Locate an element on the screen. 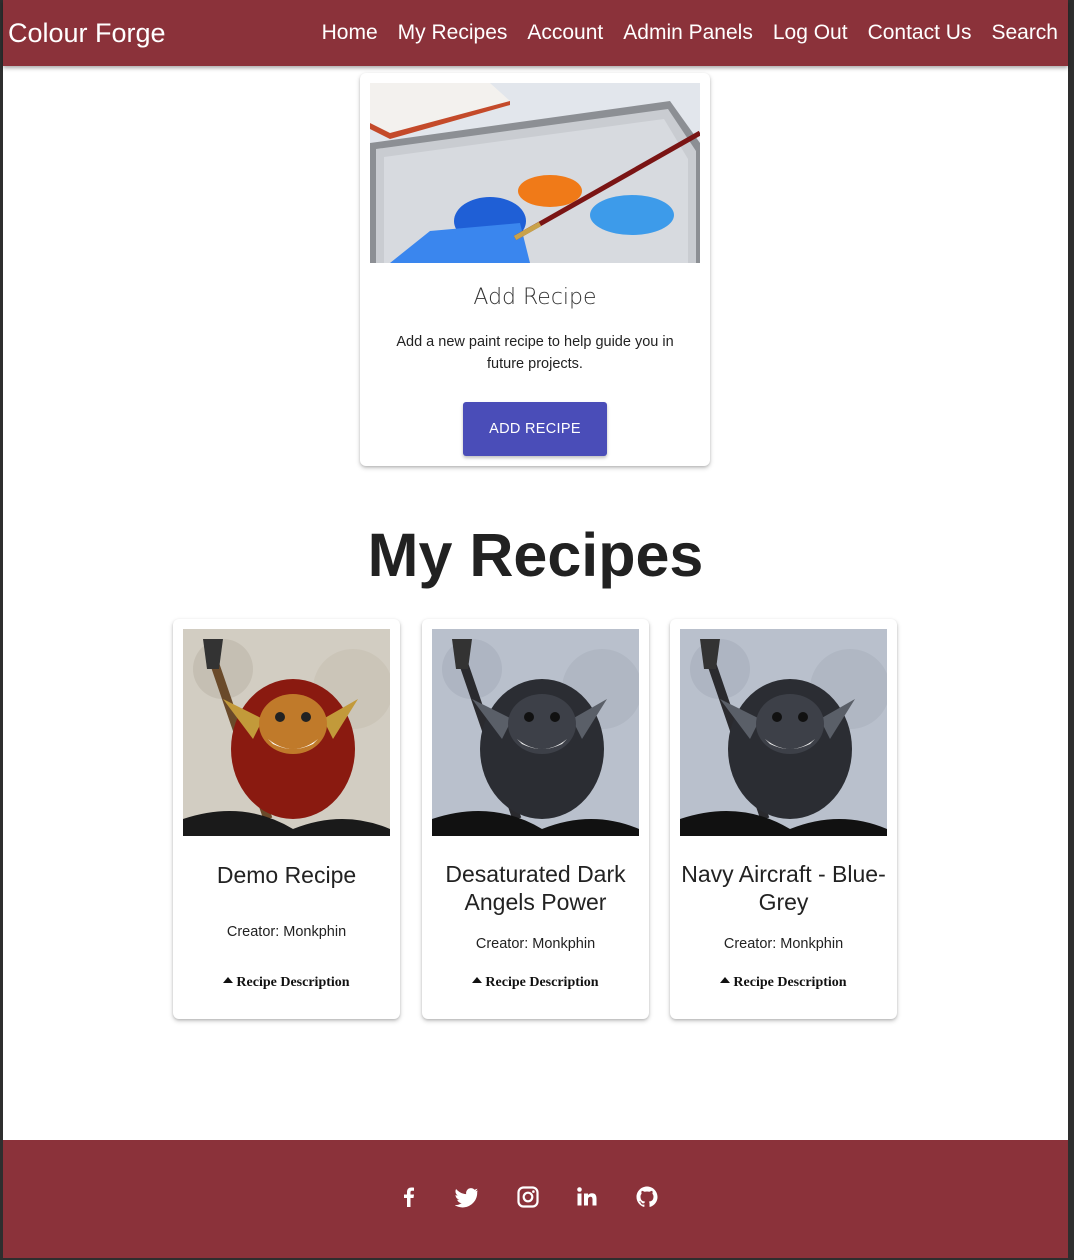 The image size is (1074, 1260). nav-my-recipes: My Recipes is located at coordinates (453, 33).